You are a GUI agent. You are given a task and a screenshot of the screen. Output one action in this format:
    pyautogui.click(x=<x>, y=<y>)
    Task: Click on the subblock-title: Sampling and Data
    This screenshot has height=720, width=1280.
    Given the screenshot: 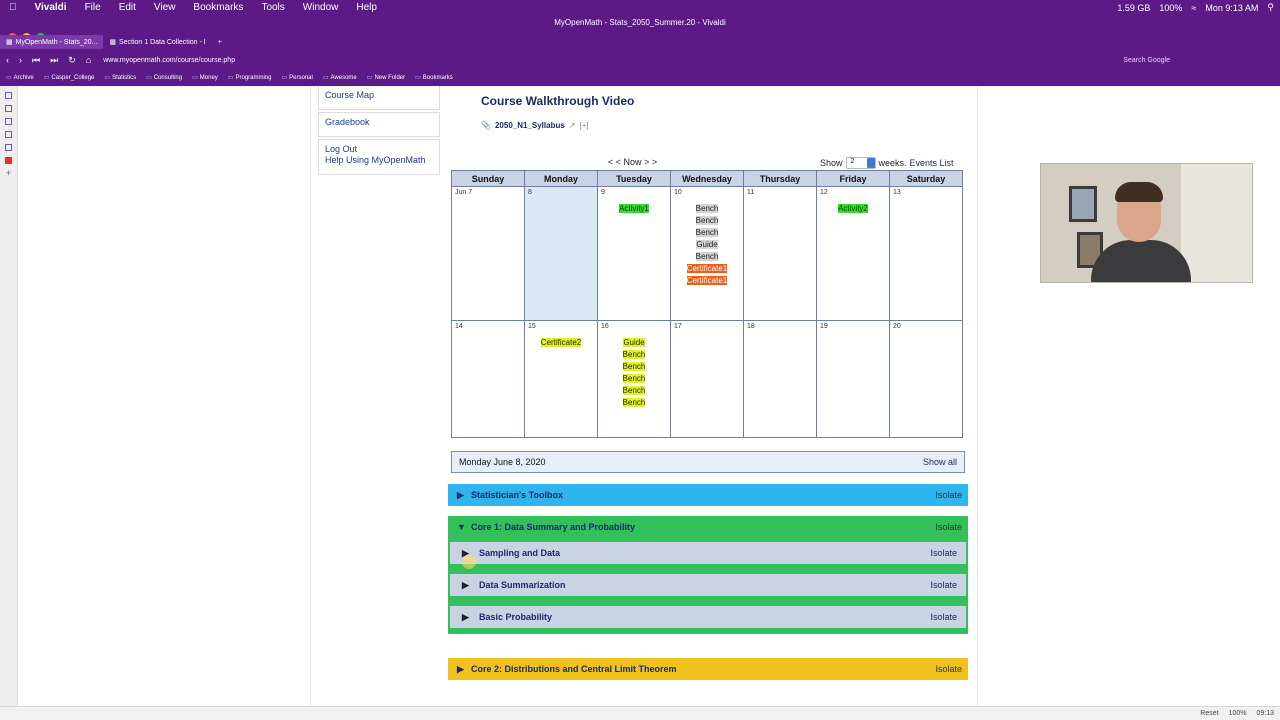 What is the action you would take?
    pyautogui.click(x=519, y=553)
    